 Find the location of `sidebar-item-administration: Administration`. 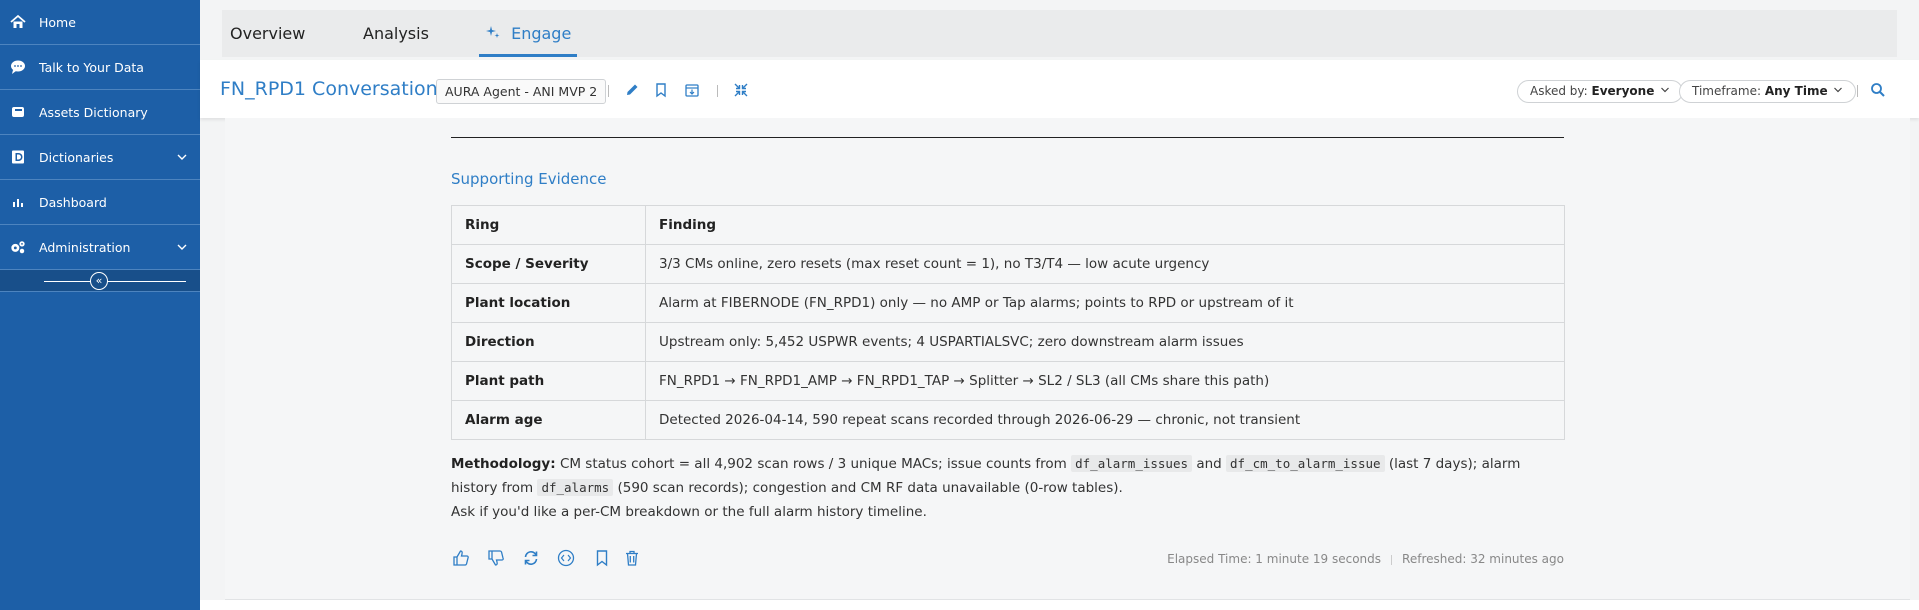

sidebar-item-administration: Administration is located at coordinates (100, 247).